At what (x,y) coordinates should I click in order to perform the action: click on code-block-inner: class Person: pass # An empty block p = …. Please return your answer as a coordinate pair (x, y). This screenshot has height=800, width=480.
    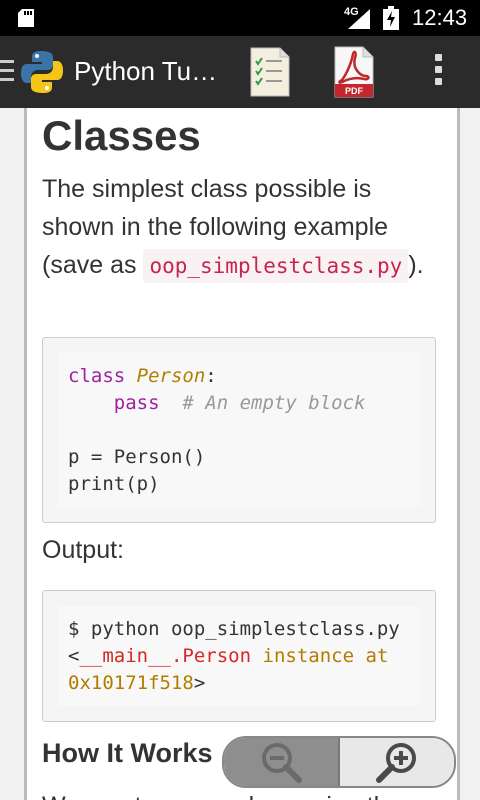
    Looking at the image, I should click on (239, 430).